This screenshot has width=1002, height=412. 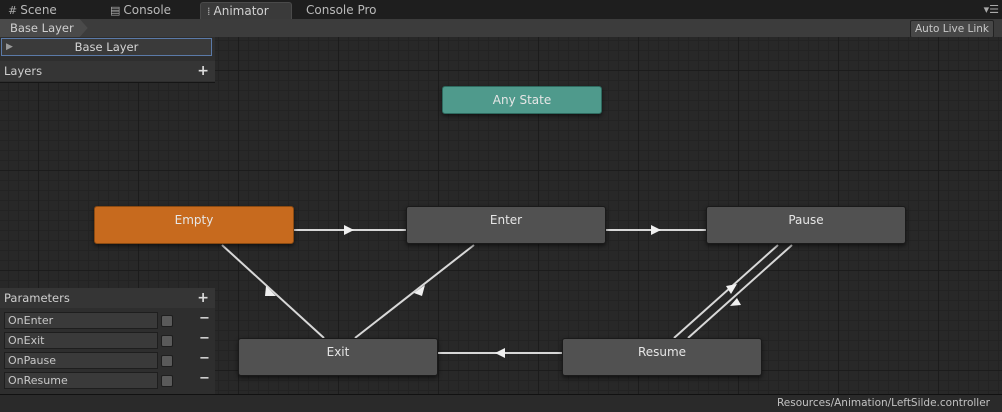 What do you see at coordinates (740, 291) in the screenshot?
I see `transition-resume-pause` at bounding box center [740, 291].